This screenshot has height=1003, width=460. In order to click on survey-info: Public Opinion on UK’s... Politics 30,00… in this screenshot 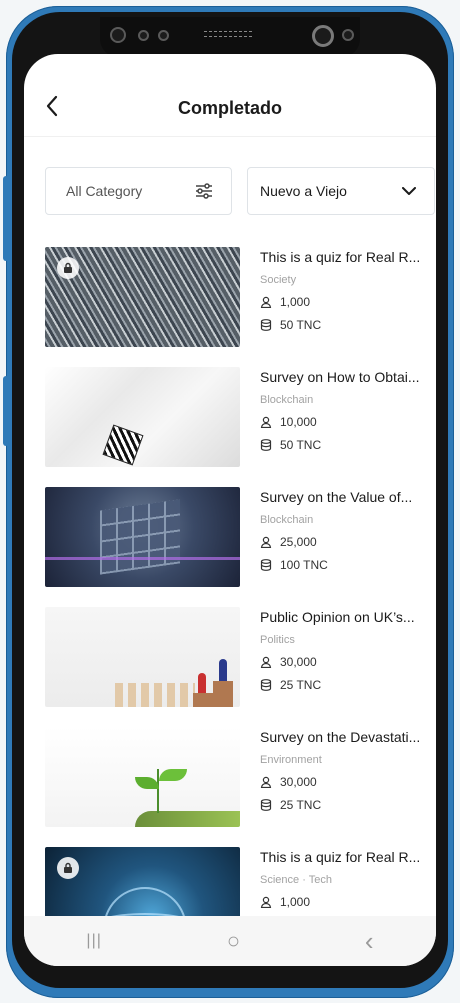, I will do `click(348, 650)`.